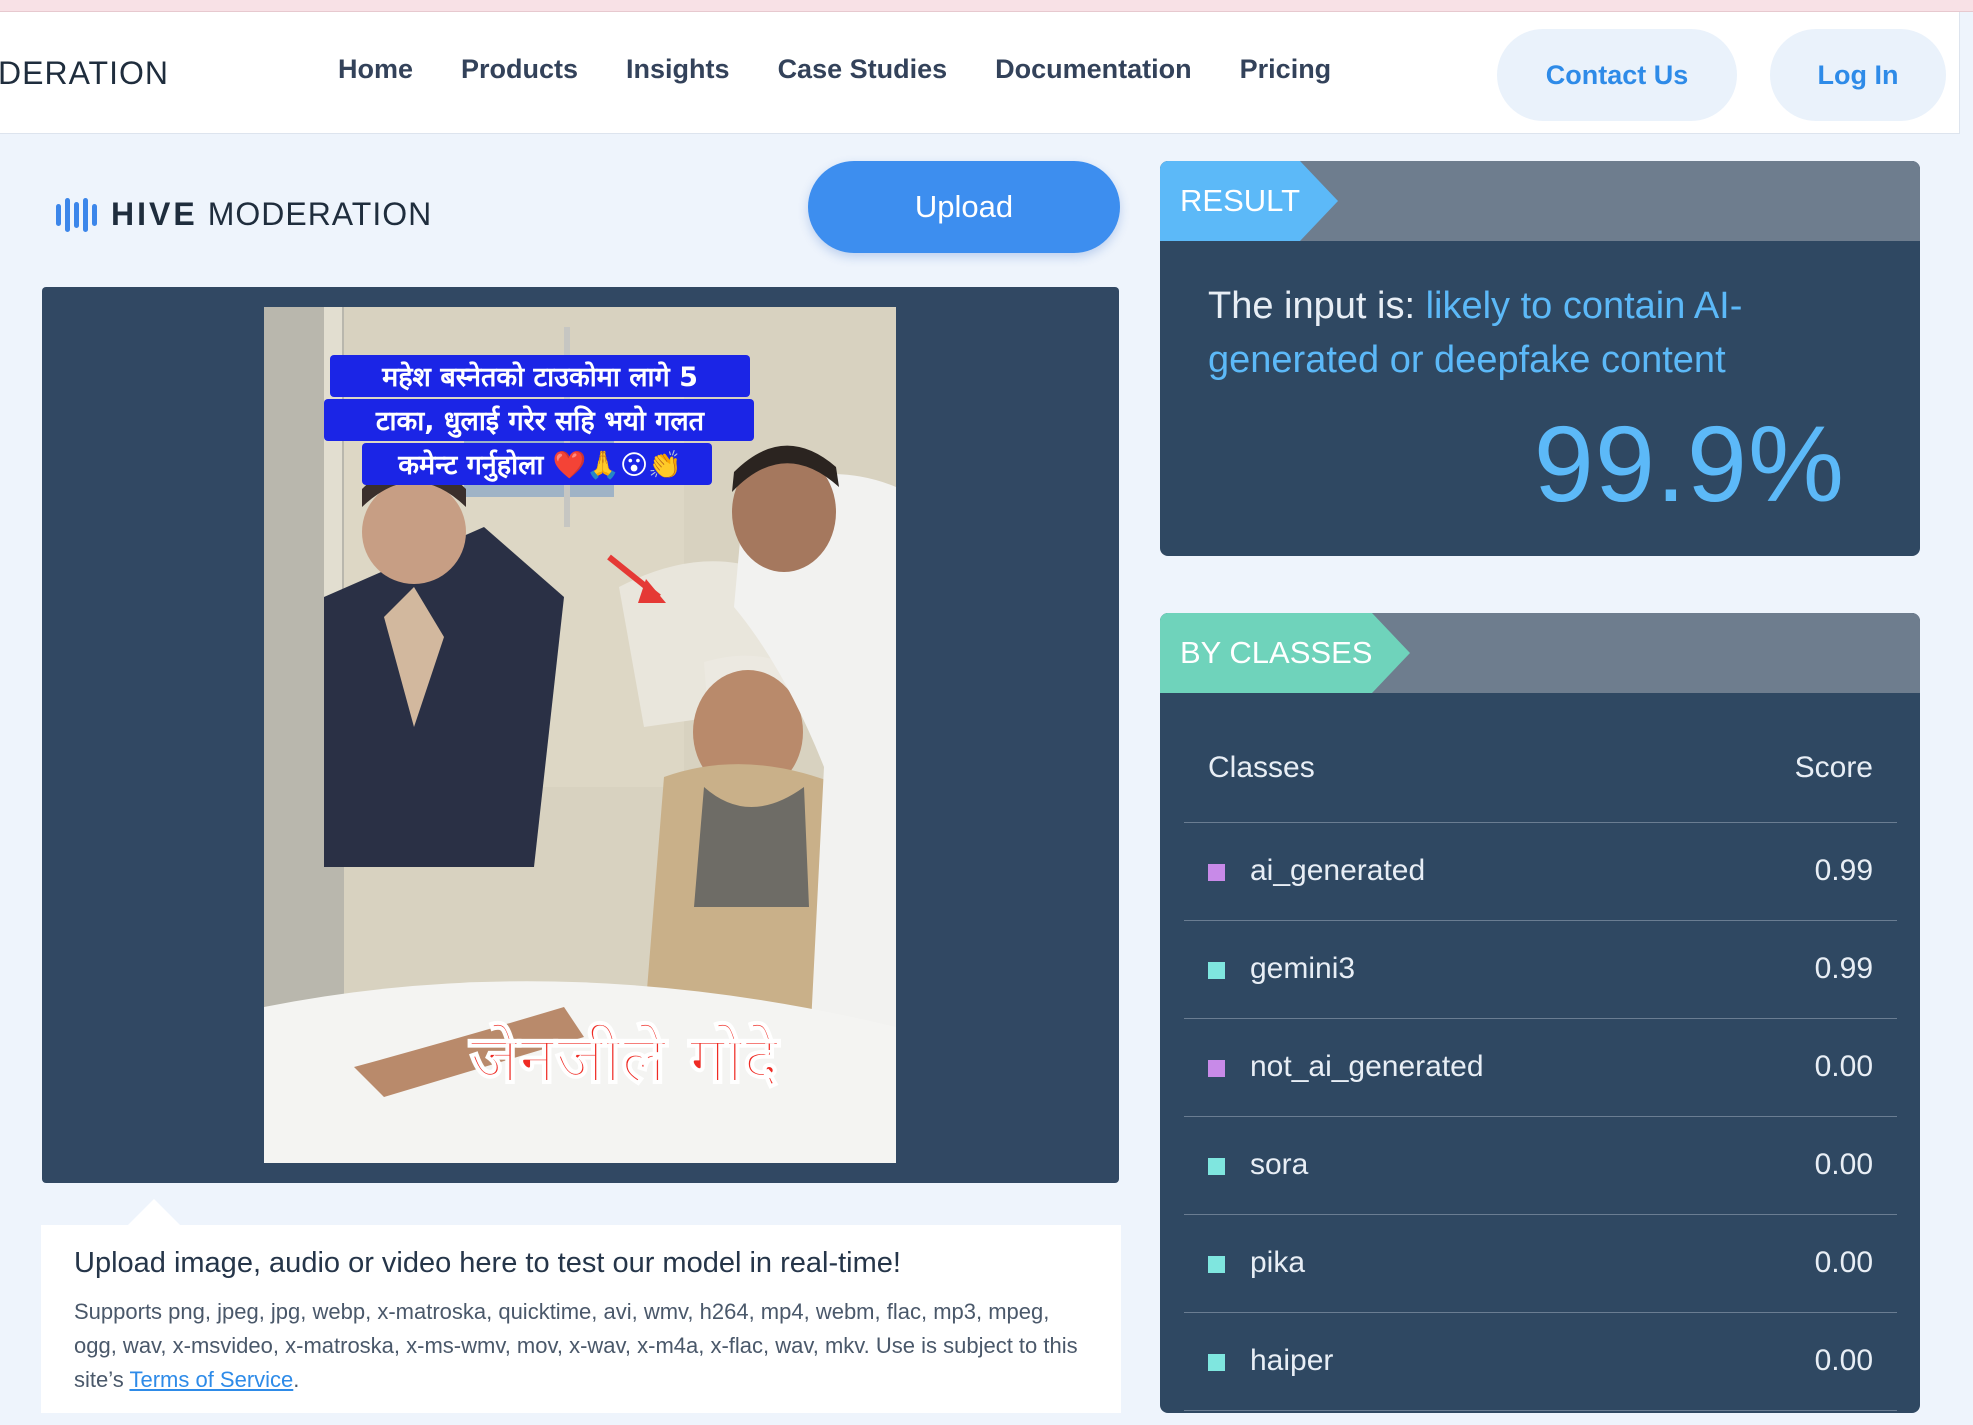  I want to click on terms-of-service-link: Terms of Service, so click(211, 1379).